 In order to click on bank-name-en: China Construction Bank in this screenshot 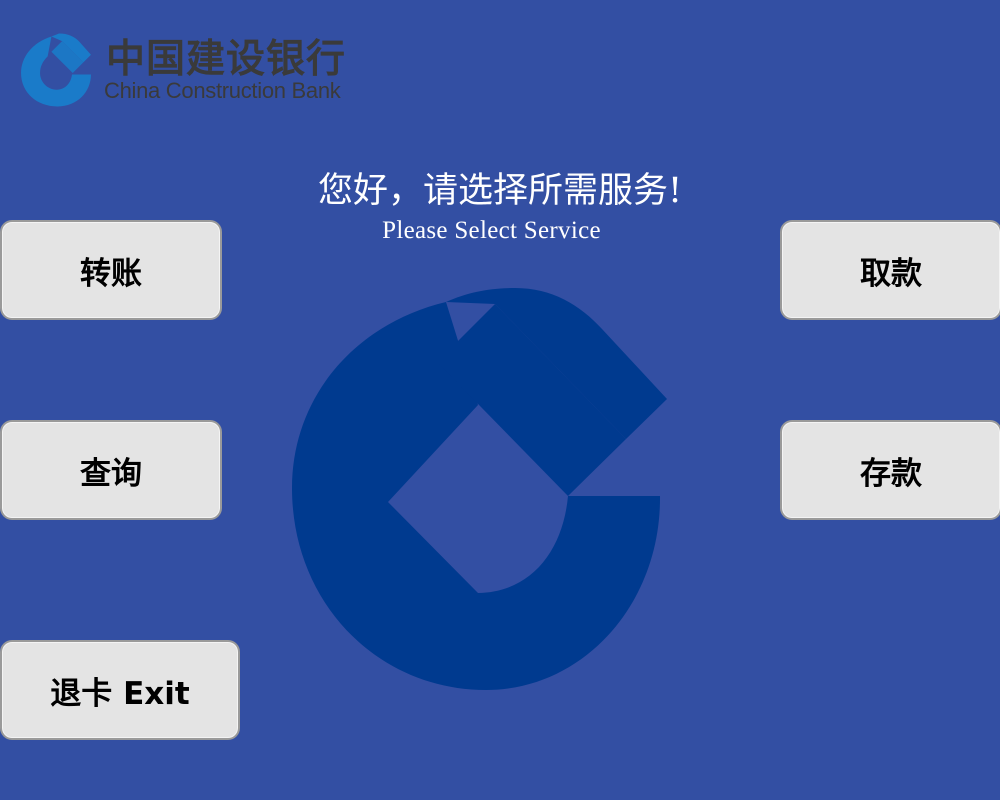, I will do `click(222, 90)`.